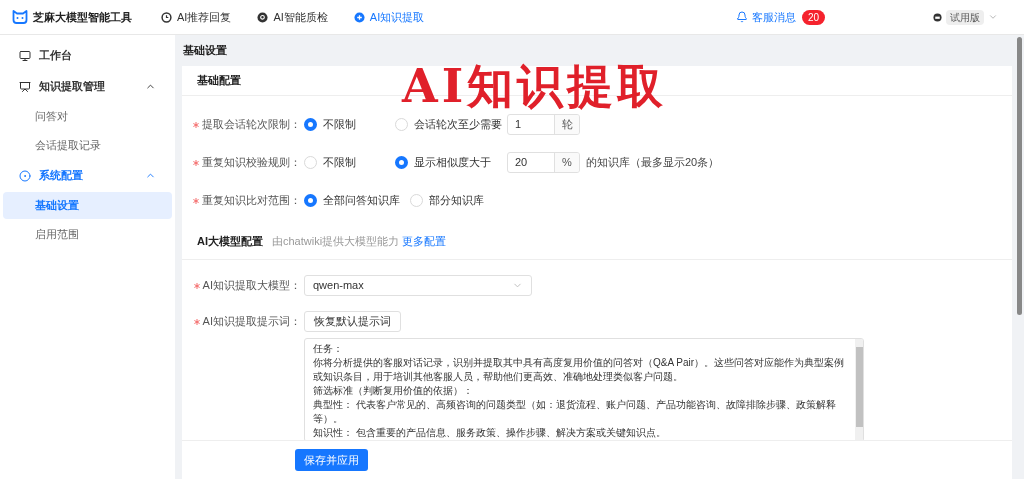  Describe the element at coordinates (813, 17) in the screenshot. I see `message-count-badge: 20` at that location.